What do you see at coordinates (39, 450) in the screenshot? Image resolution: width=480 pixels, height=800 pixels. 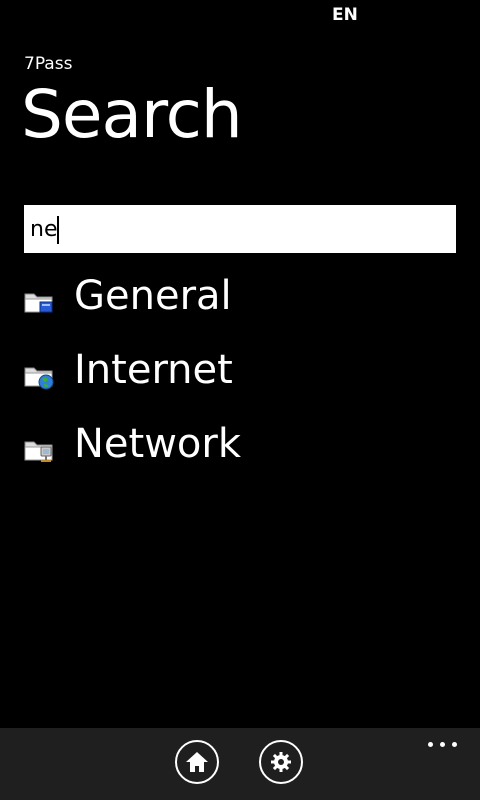 I see `folder-network-icon` at bounding box center [39, 450].